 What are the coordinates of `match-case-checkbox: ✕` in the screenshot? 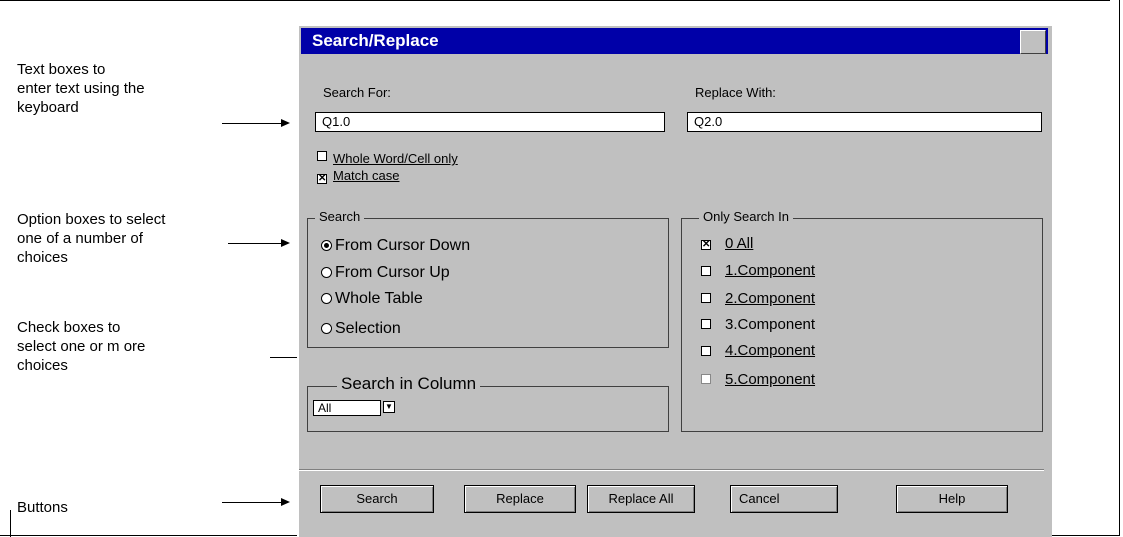 It's located at (322, 179).